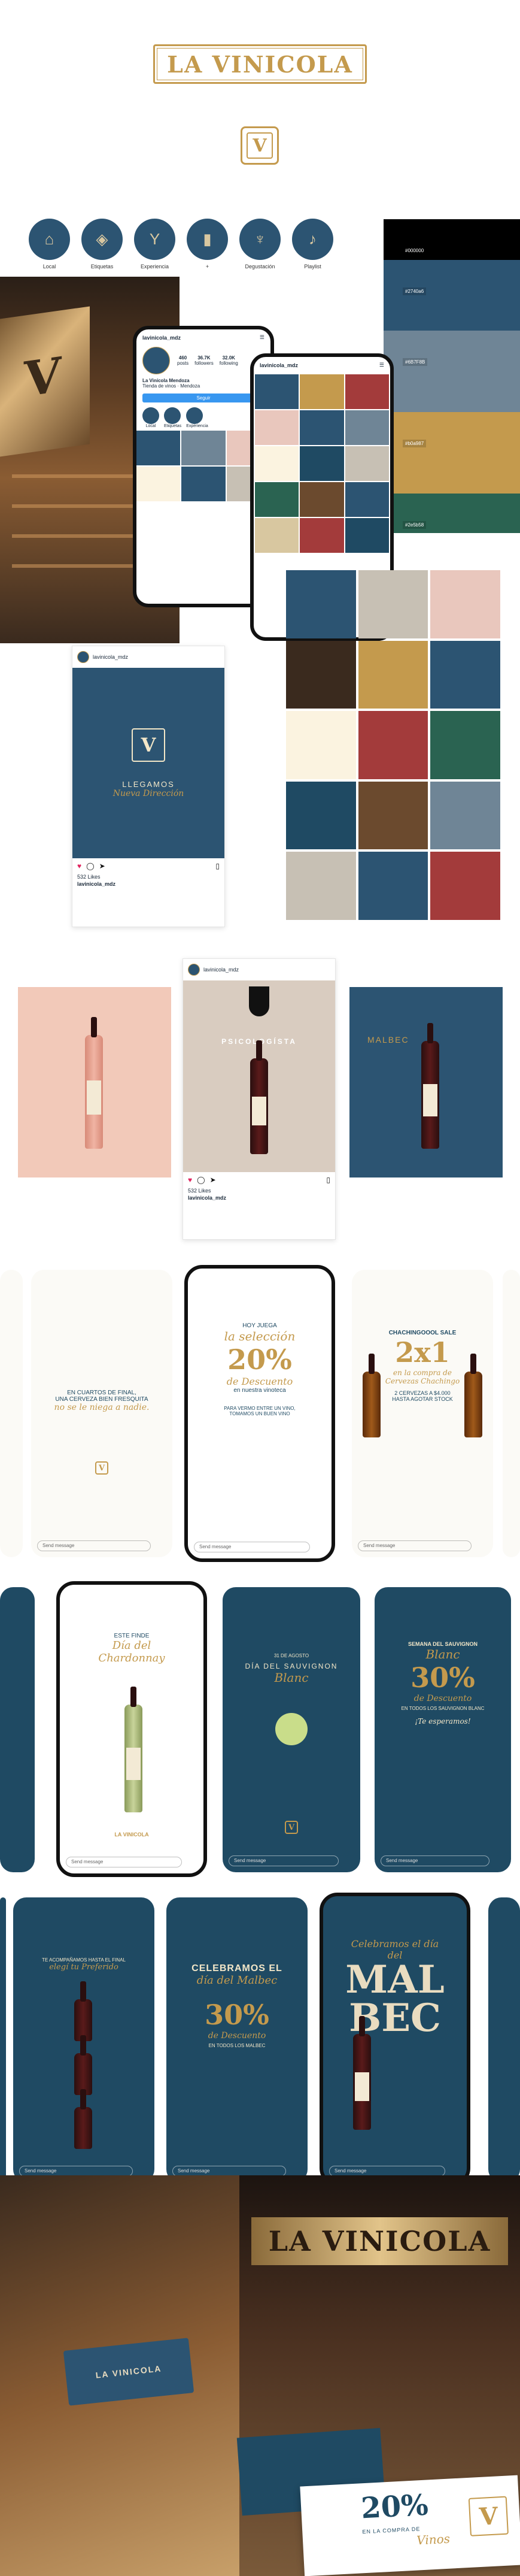 The height and width of the screenshot is (2576, 520). Describe the element at coordinates (422, 1333) in the screenshot. I see `story-top: CHACHINGOOOL SALE` at that location.